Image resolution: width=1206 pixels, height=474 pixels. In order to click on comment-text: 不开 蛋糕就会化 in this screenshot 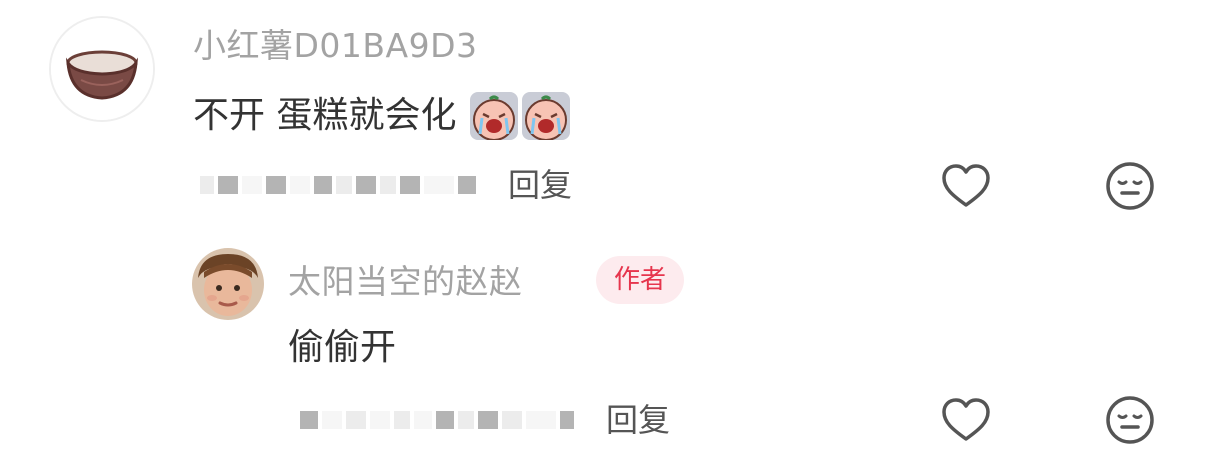, I will do `click(382, 116)`.